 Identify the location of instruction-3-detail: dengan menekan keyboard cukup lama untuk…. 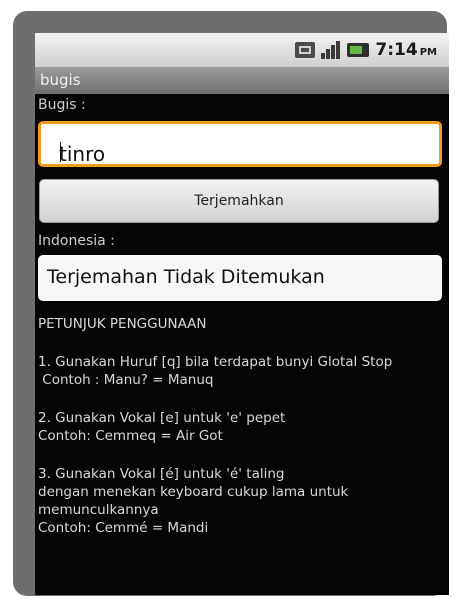
(193, 501).